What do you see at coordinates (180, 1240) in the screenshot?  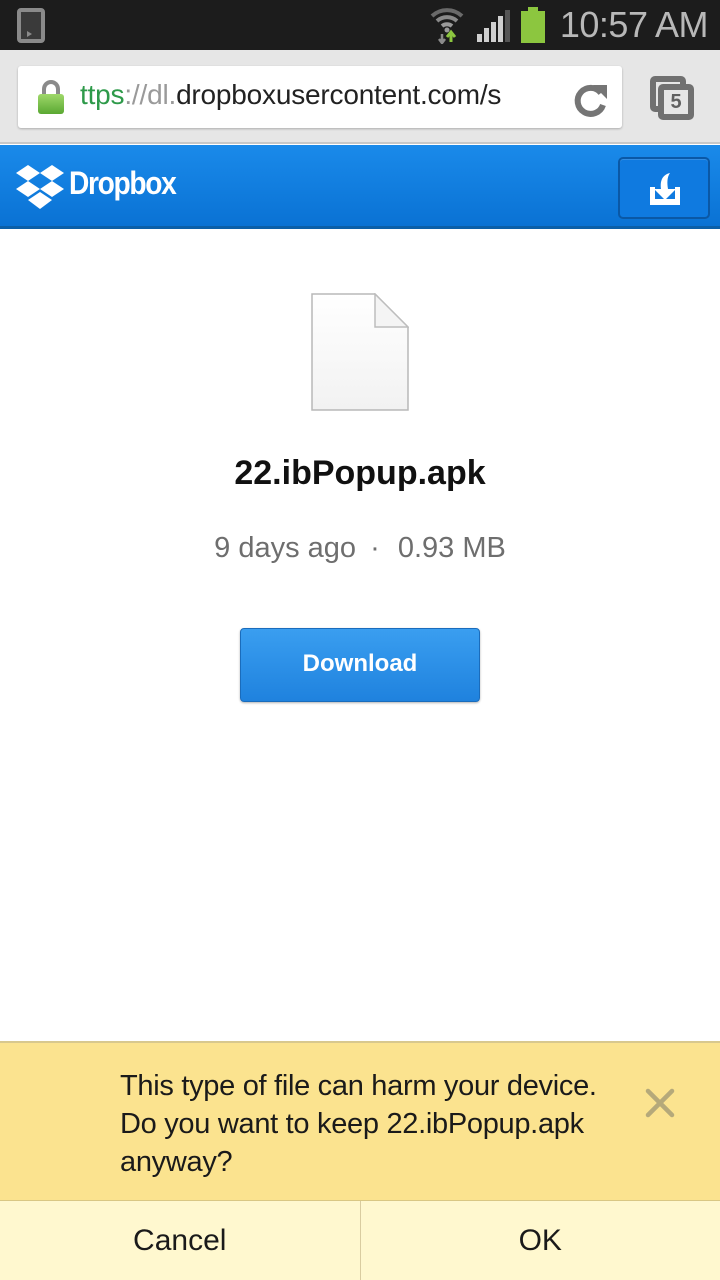 I see `cancel-button: Cancel` at bounding box center [180, 1240].